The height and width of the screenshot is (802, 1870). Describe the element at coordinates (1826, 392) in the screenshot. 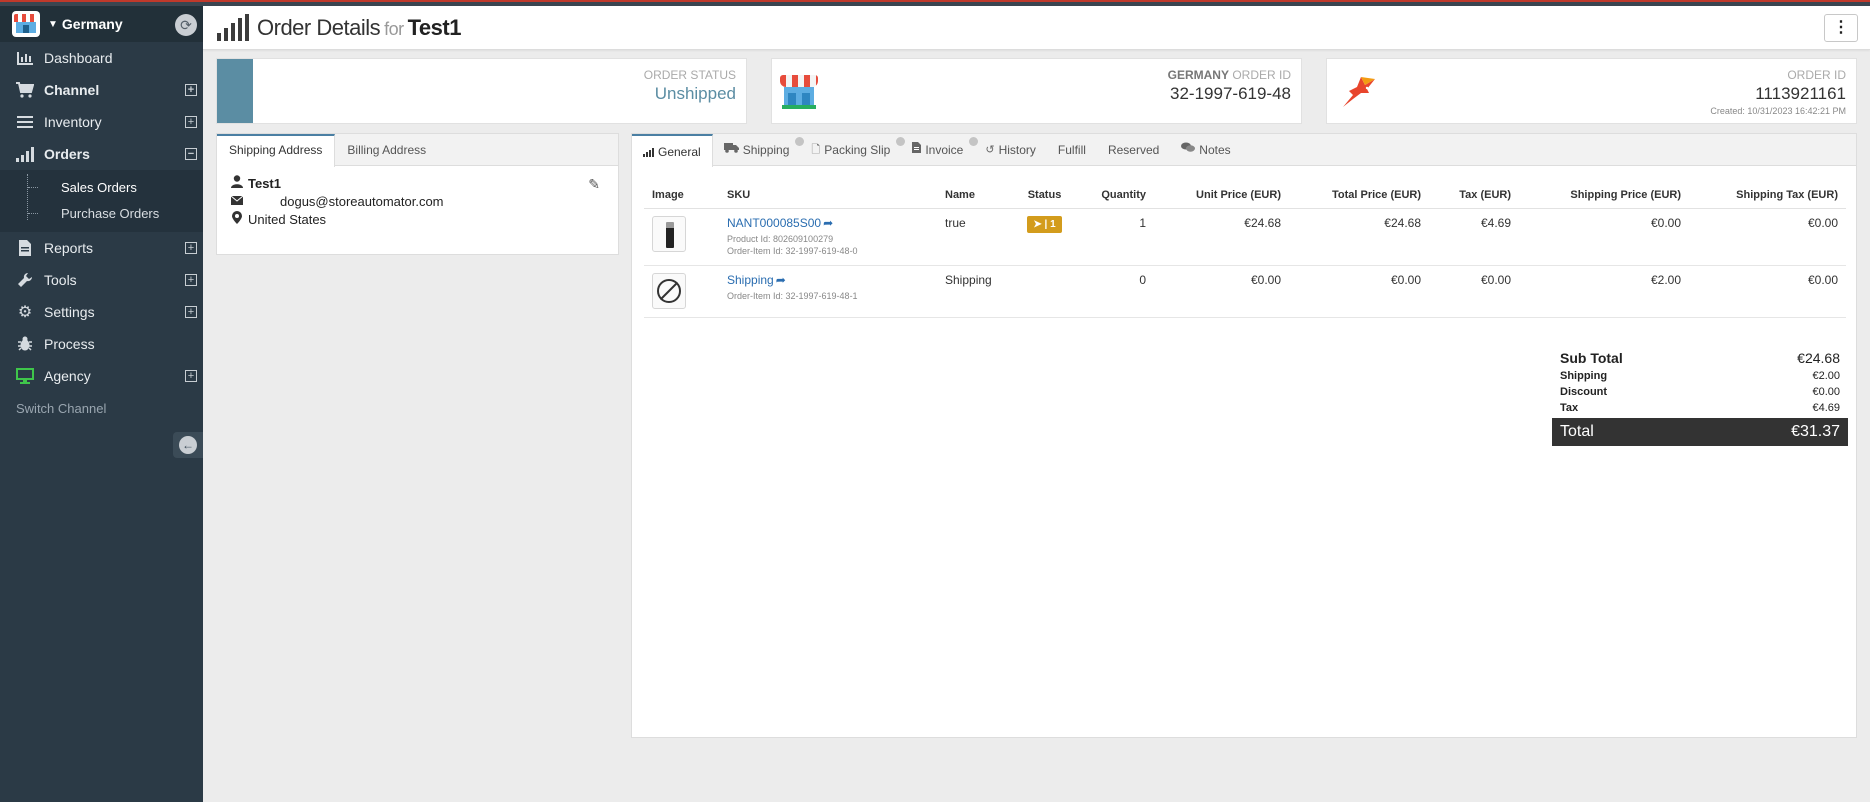

I see `discount-value: €0.00` at that location.